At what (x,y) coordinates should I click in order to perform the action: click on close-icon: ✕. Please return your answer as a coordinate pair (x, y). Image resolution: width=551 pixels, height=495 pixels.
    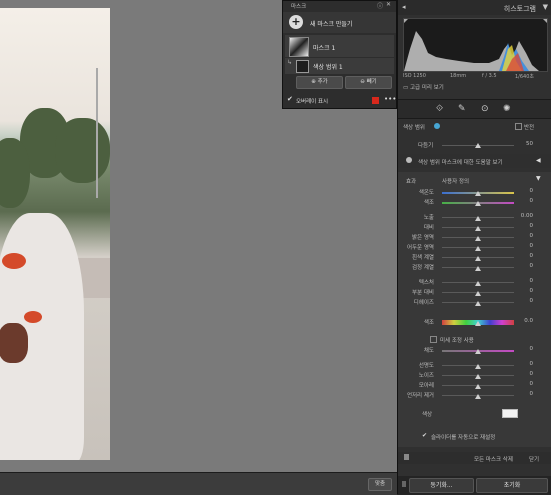
    Looking at the image, I should click on (388, 4).